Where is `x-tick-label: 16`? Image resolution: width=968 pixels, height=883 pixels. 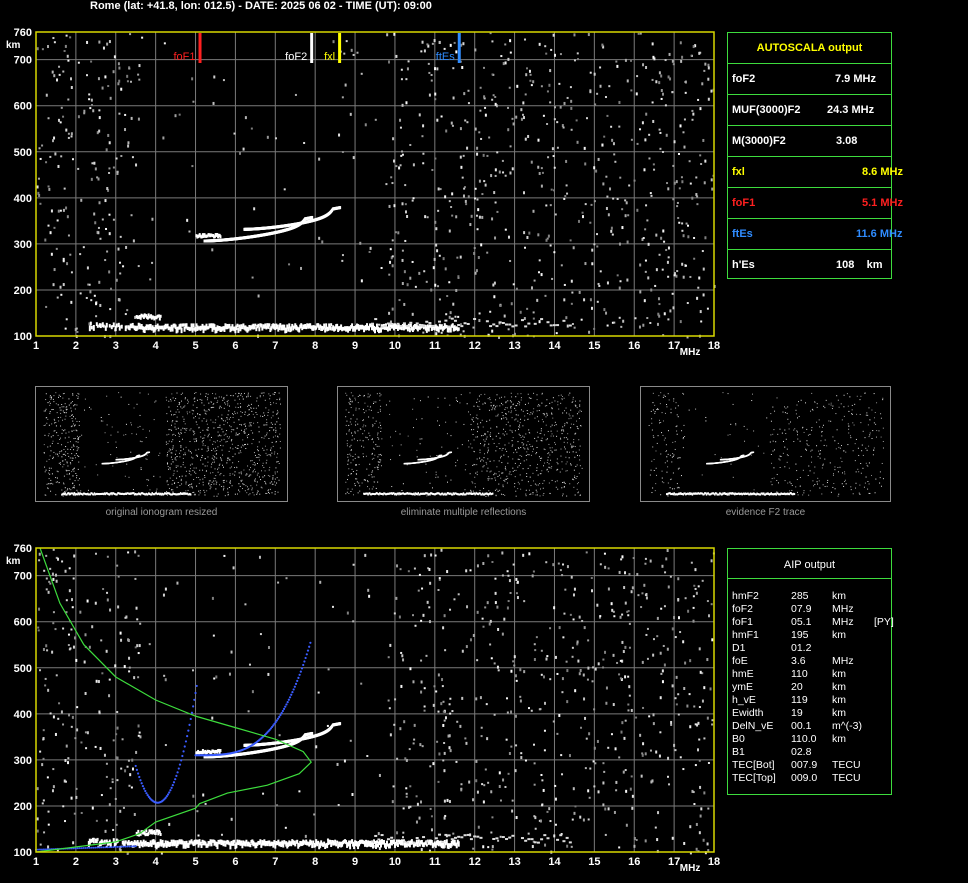
x-tick-label: 16 is located at coordinates (634, 862).